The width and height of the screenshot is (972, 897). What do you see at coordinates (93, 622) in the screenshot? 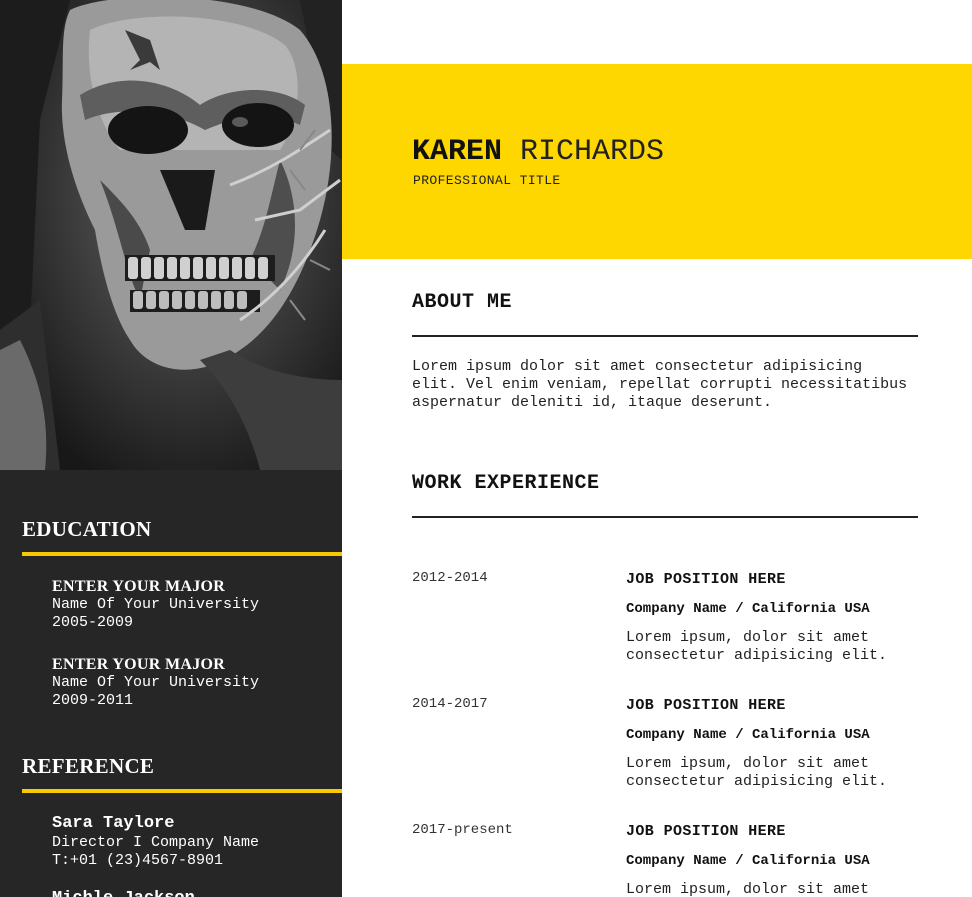
I see `education-years: 2005-2009` at bounding box center [93, 622].